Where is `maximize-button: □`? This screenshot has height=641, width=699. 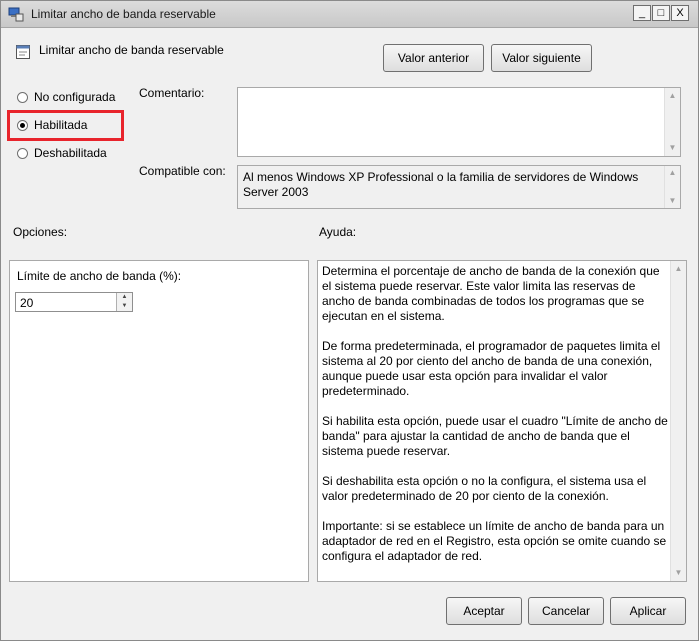 maximize-button: □ is located at coordinates (661, 13).